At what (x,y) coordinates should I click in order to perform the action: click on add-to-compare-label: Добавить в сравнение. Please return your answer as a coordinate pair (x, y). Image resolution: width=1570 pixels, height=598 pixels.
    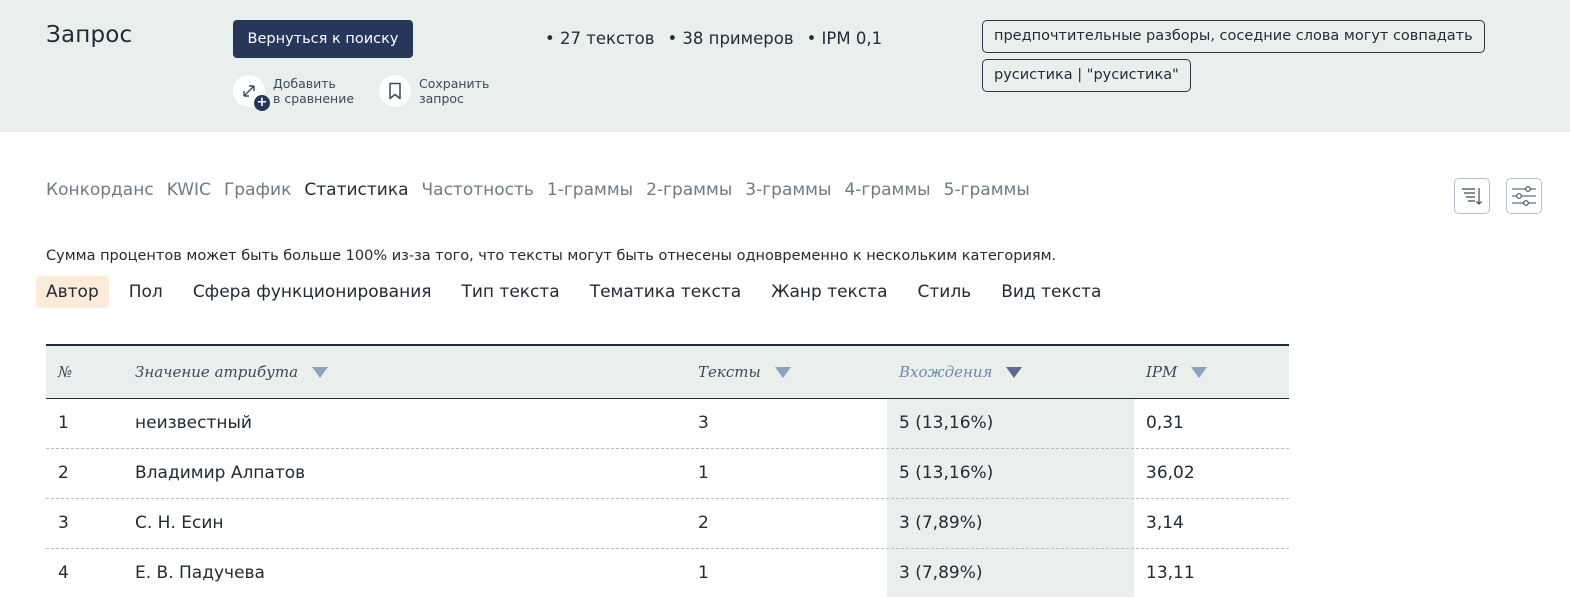
    Looking at the image, I should click on (313, 91).